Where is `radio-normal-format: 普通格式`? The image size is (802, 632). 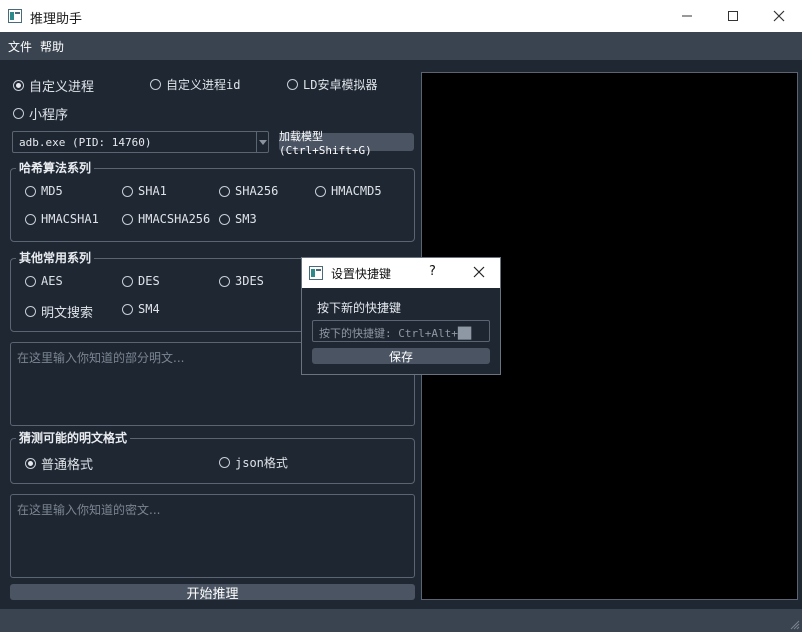 radio-normal-format: 普通格式 is located at coordinates (59, 463).